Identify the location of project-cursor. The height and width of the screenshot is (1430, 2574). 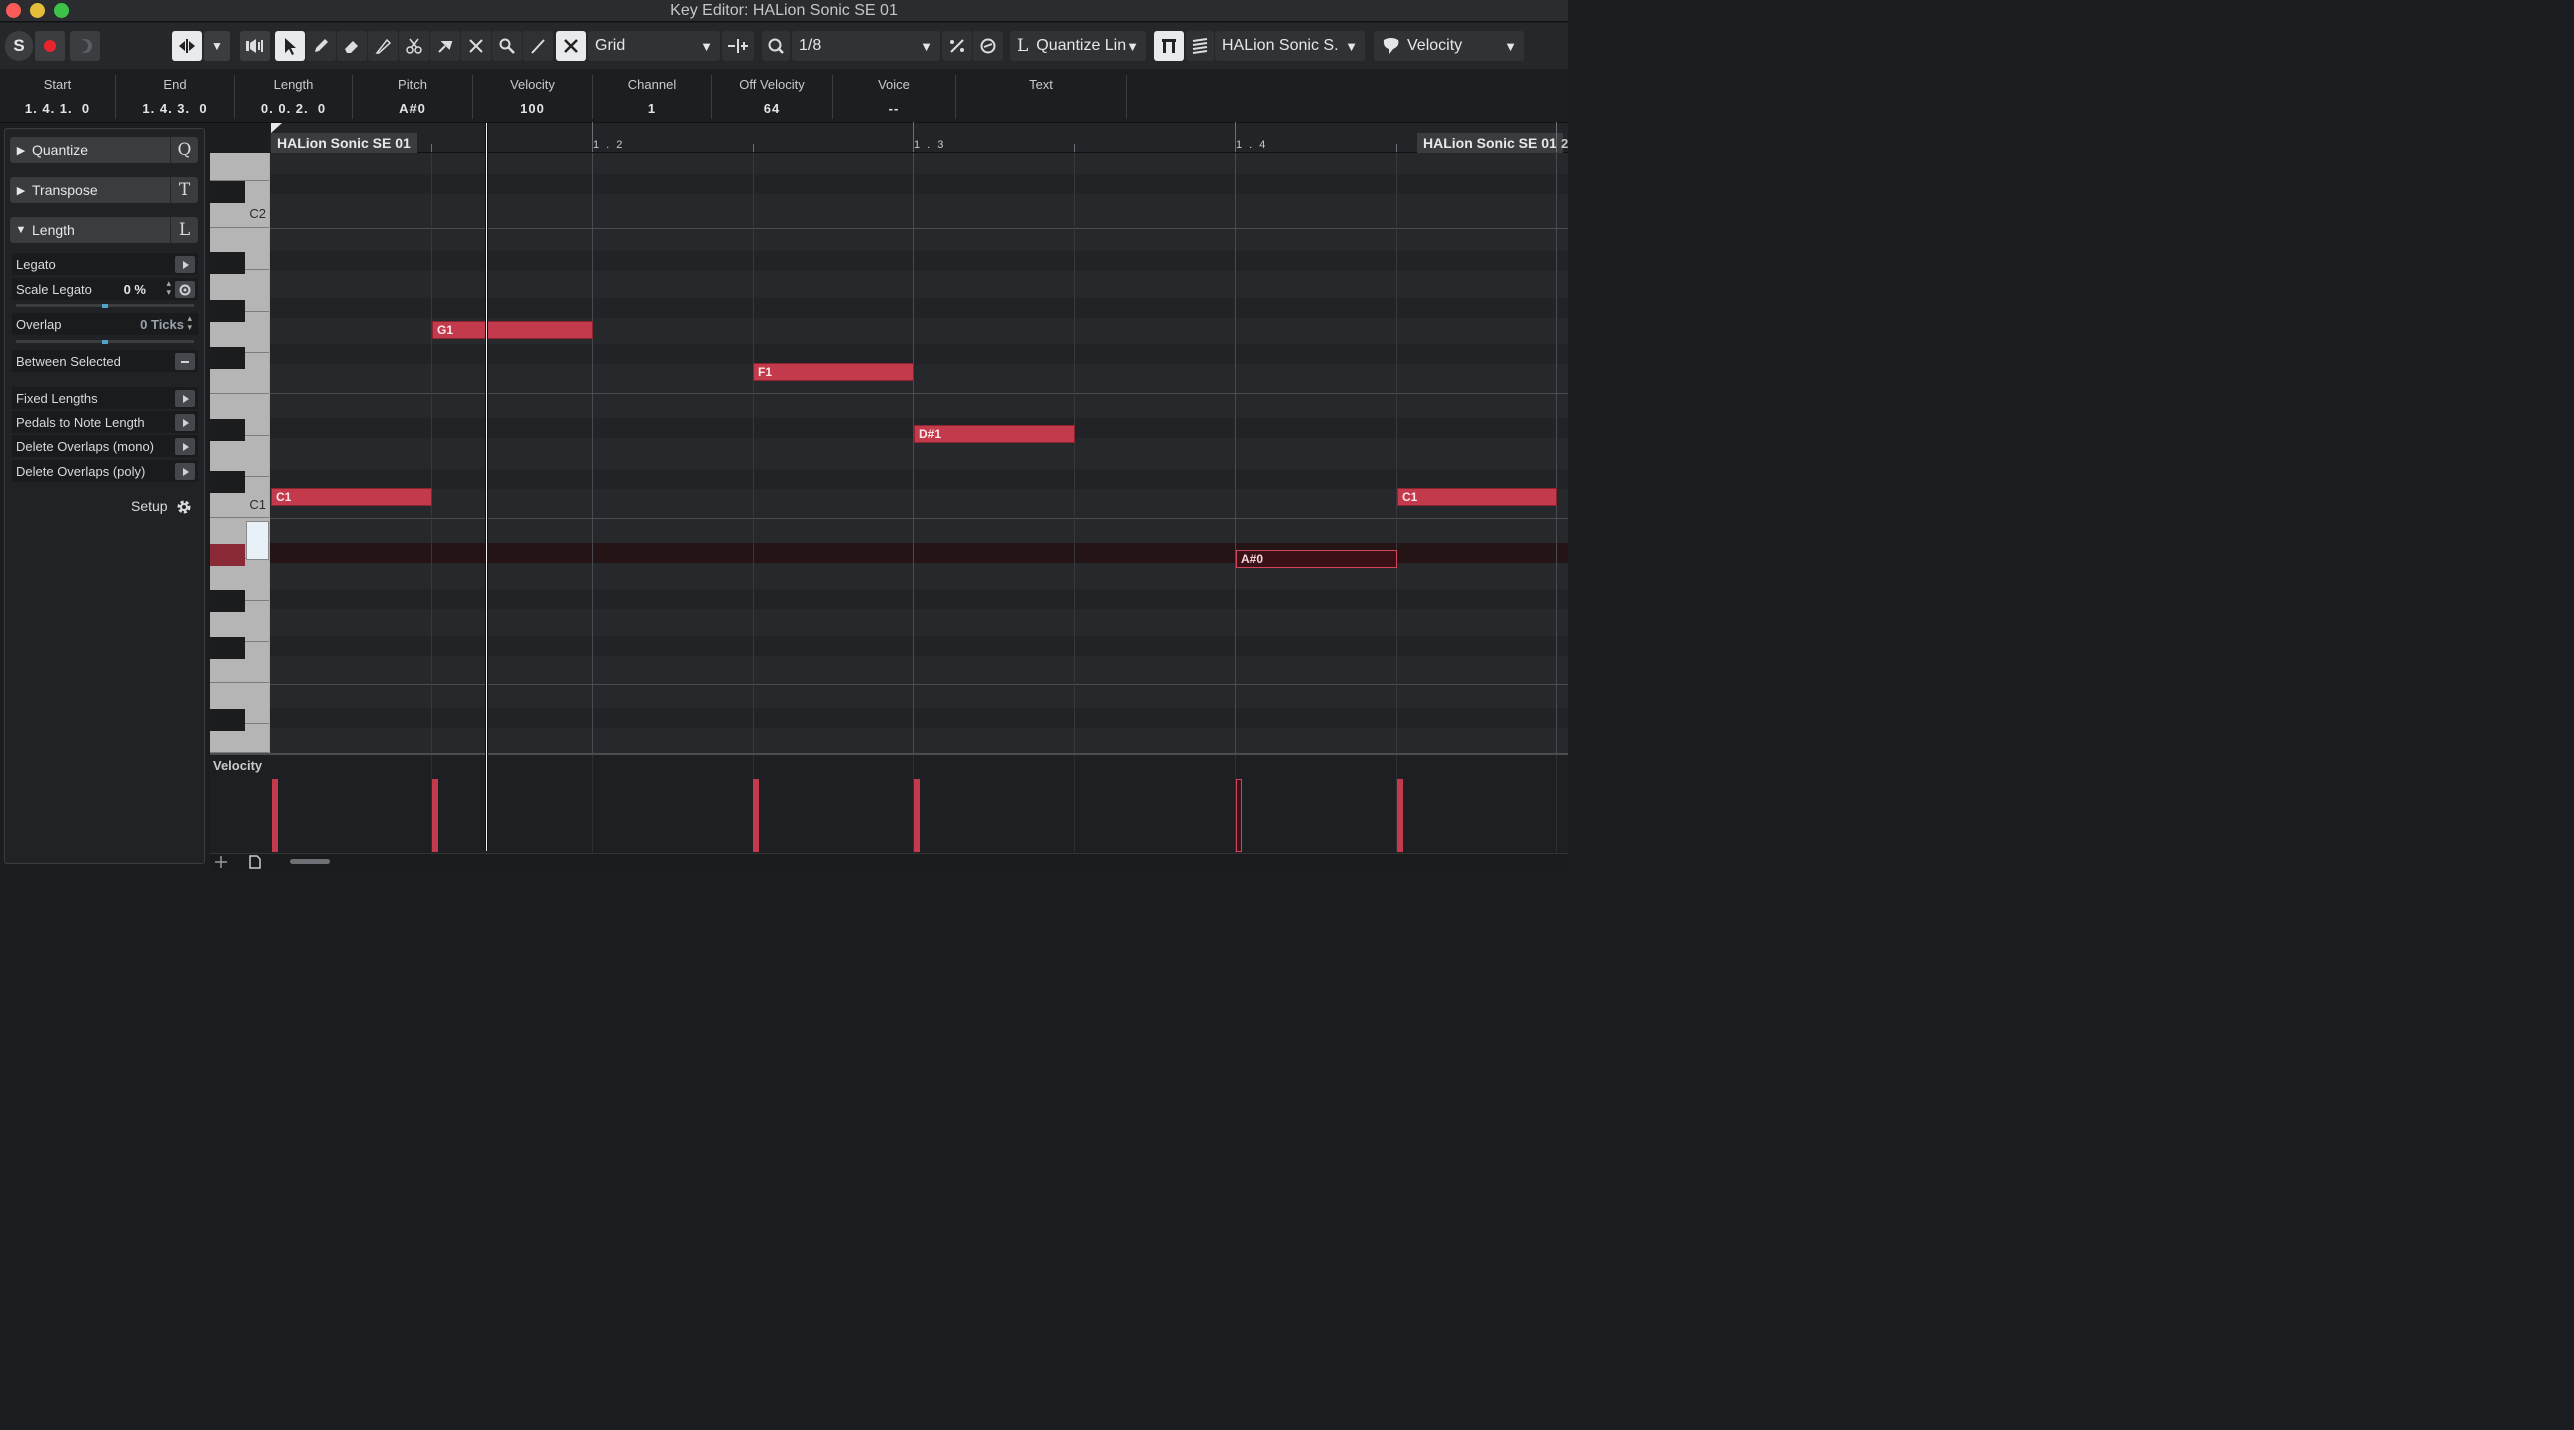
(486, 487).